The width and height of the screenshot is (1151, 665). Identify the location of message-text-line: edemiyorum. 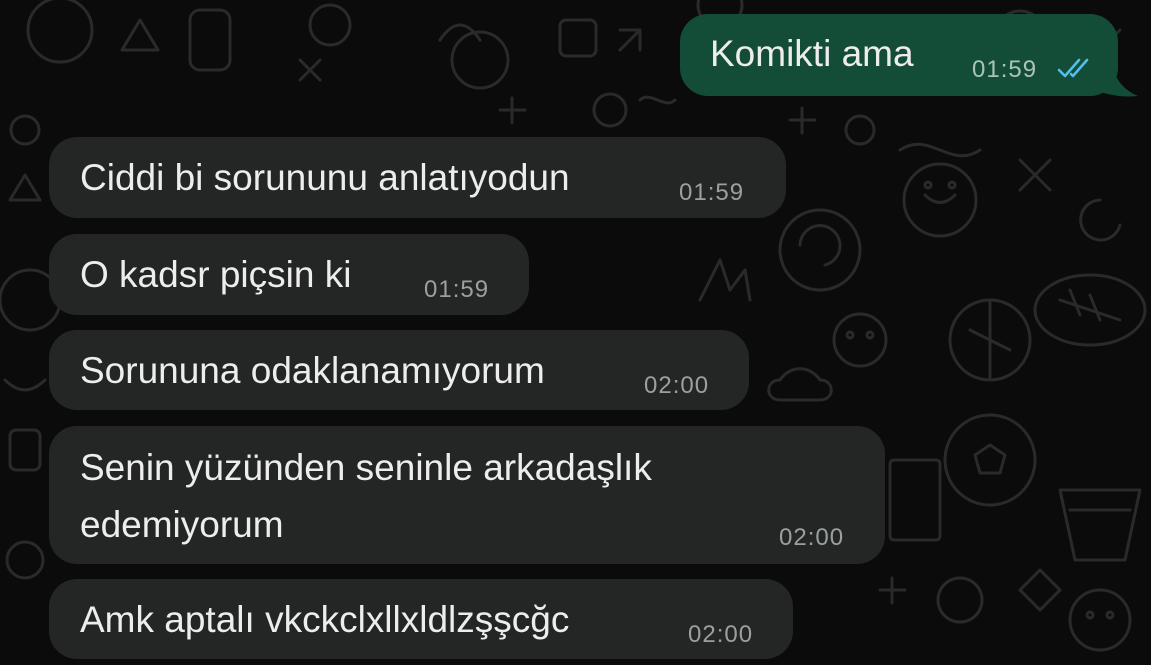
(182, 524).